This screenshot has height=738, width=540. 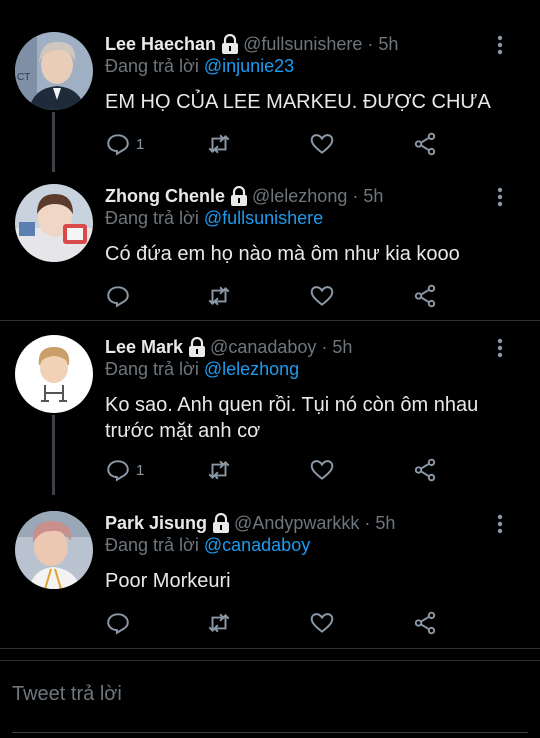 What do you see at coordinates (156, 523) in the screenshot?
I see `display-name: Park Jisung` at bounding box center [156, 523].